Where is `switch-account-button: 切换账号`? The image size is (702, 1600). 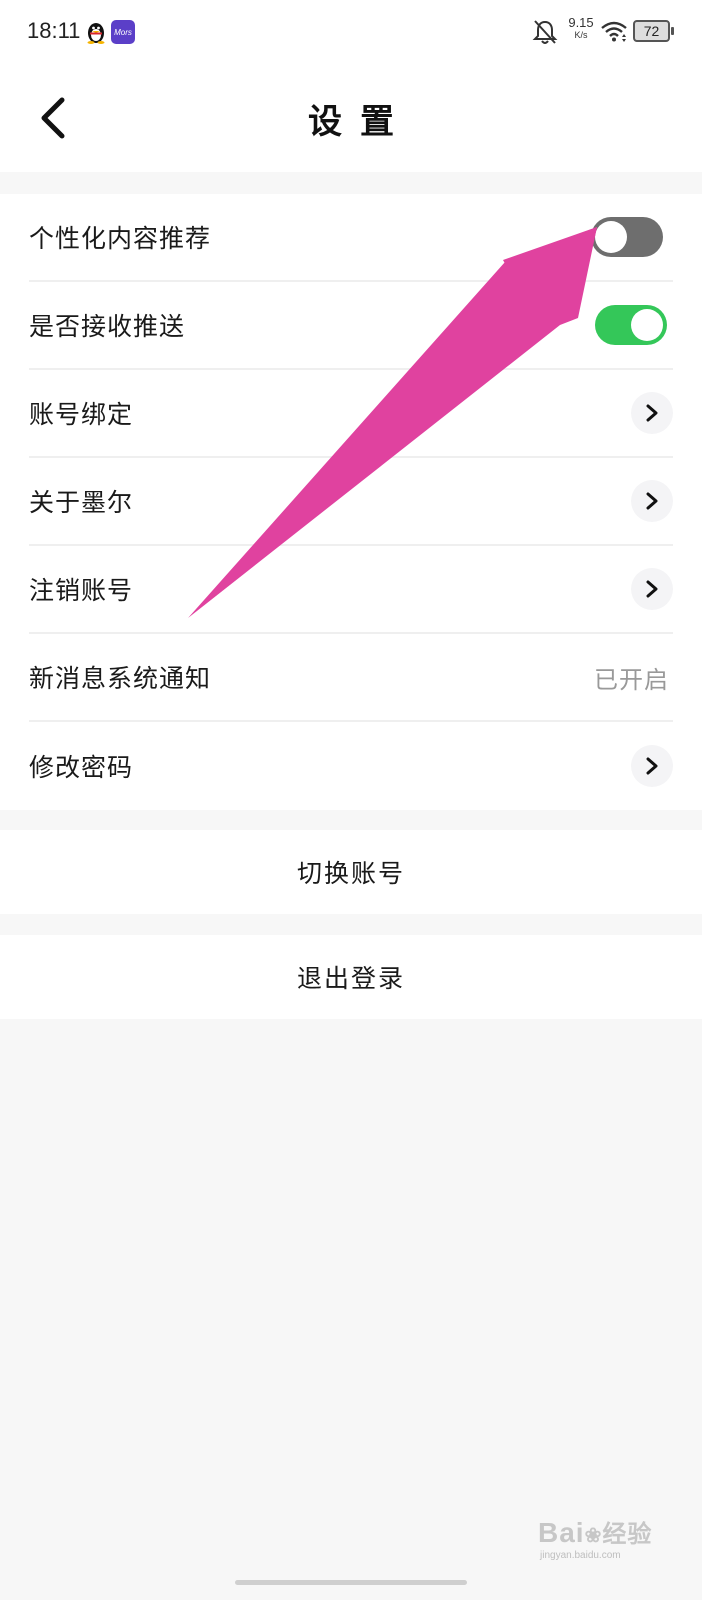
switch-account-button: 切换账号 is located at coordinates (351, 872).